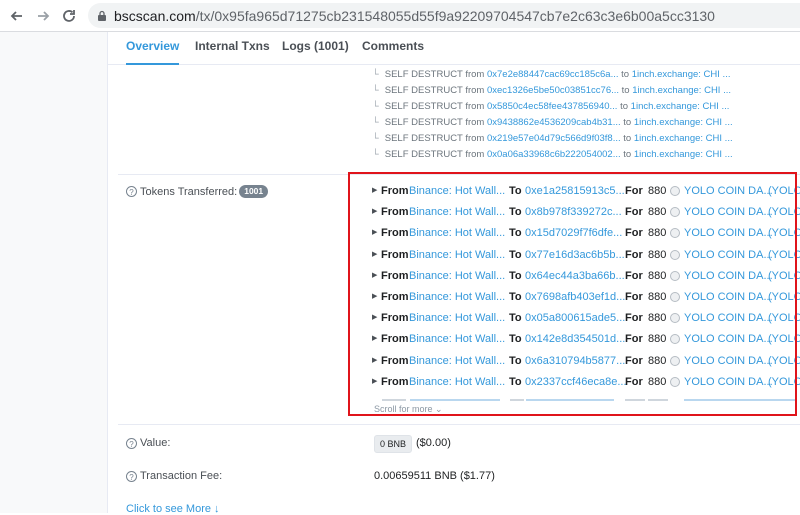  Describe the element at coordinates (634, 297) in the screenshot. I see `for-word: For` at that location.